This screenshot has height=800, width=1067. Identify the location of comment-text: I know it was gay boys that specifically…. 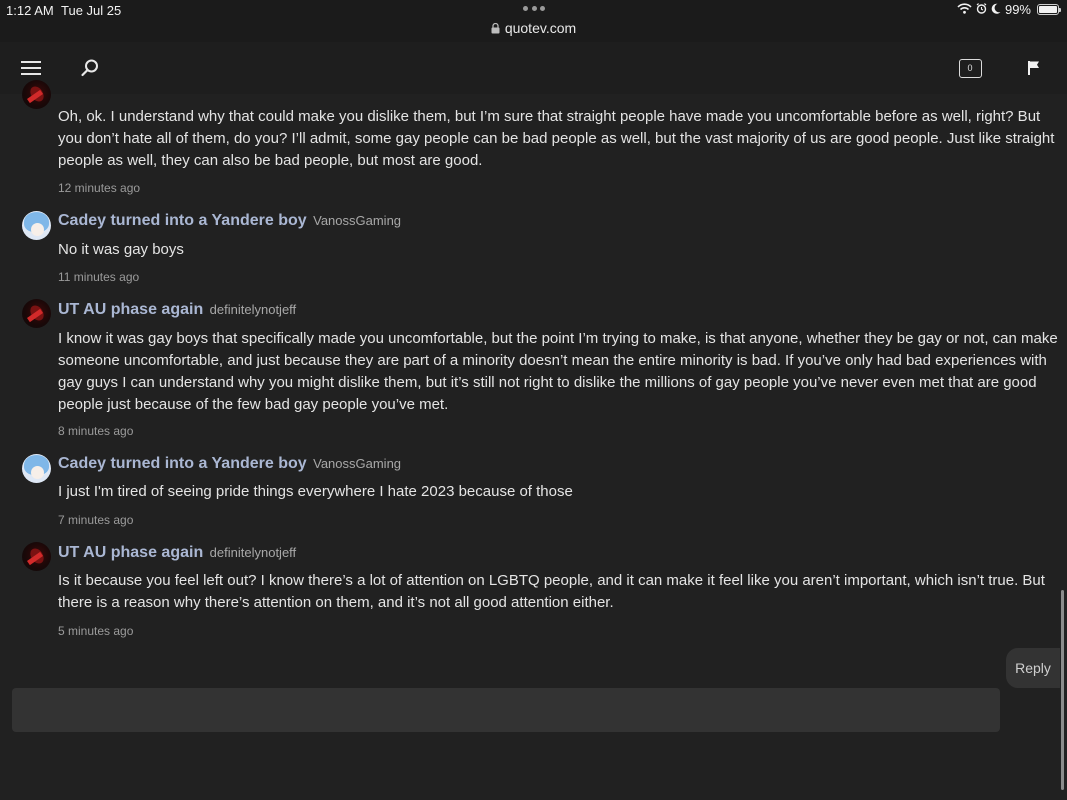
(558, 371).